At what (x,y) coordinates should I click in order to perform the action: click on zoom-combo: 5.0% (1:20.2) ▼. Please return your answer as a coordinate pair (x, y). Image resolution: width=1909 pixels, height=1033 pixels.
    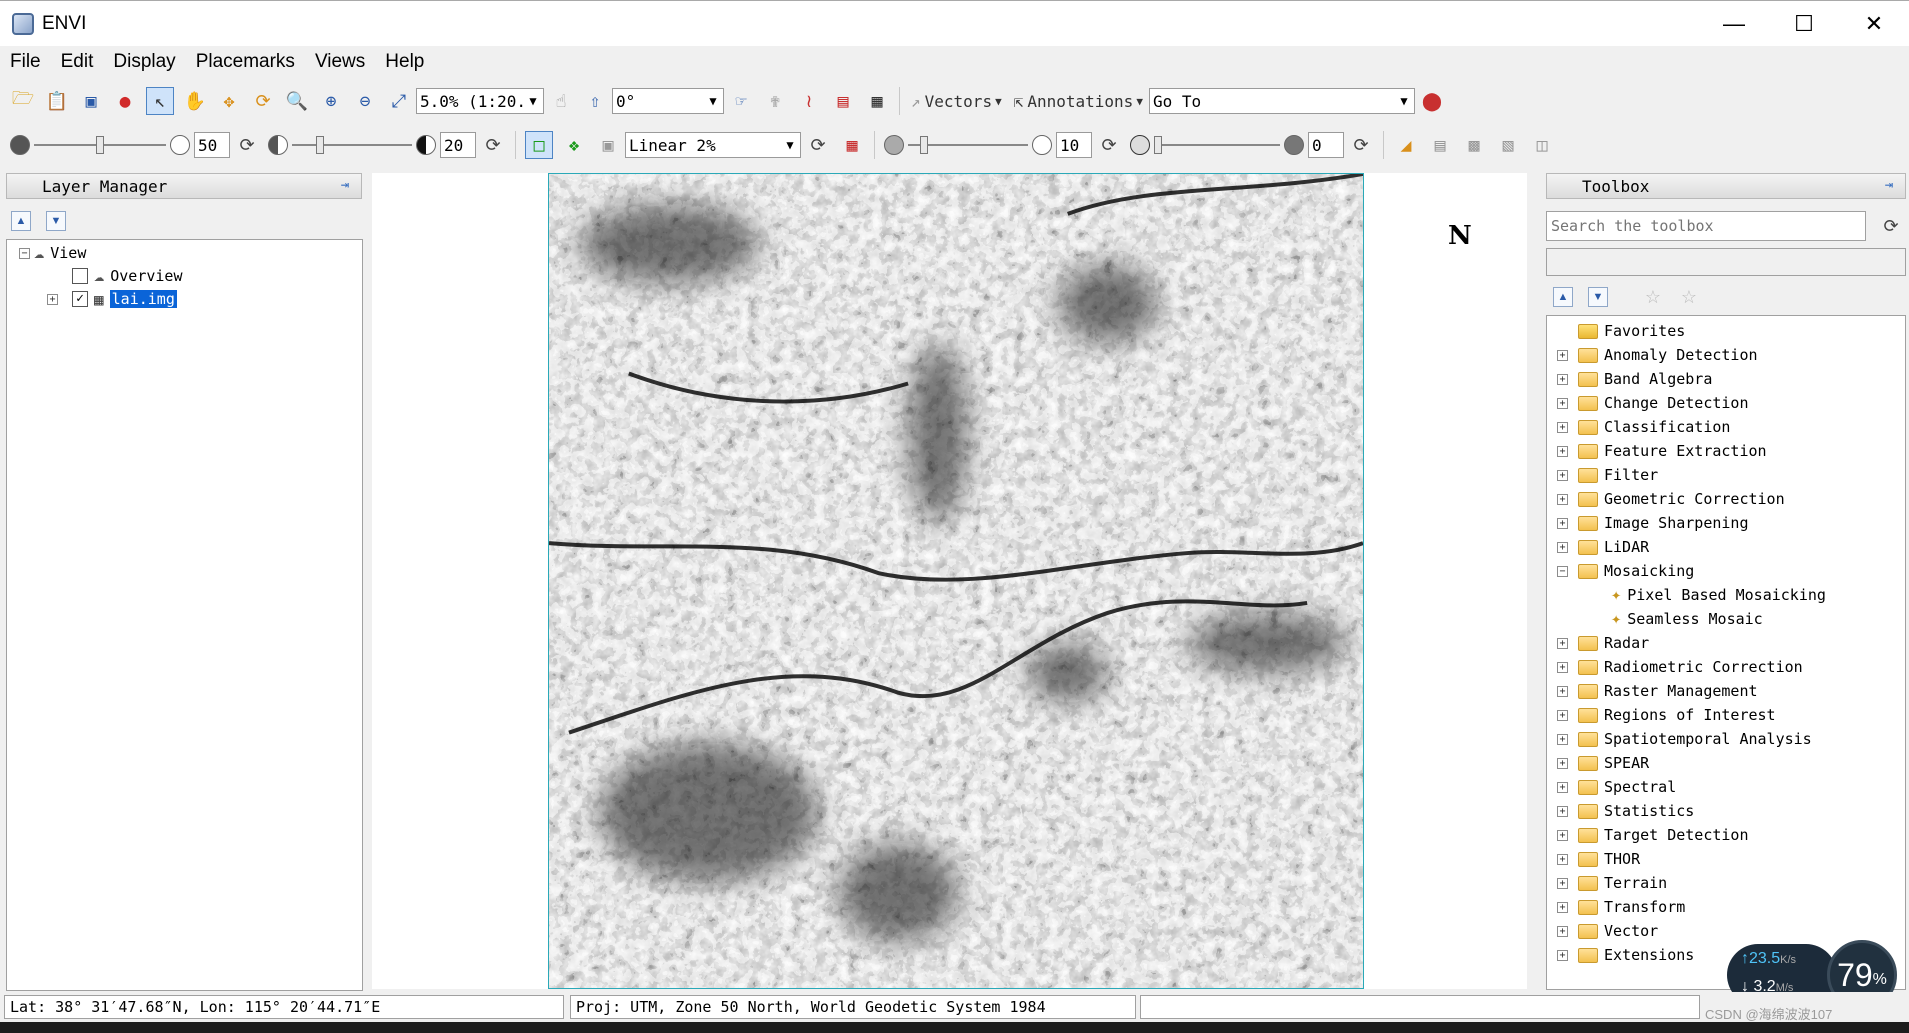
    Looking at the image, I should click on (480, 101).